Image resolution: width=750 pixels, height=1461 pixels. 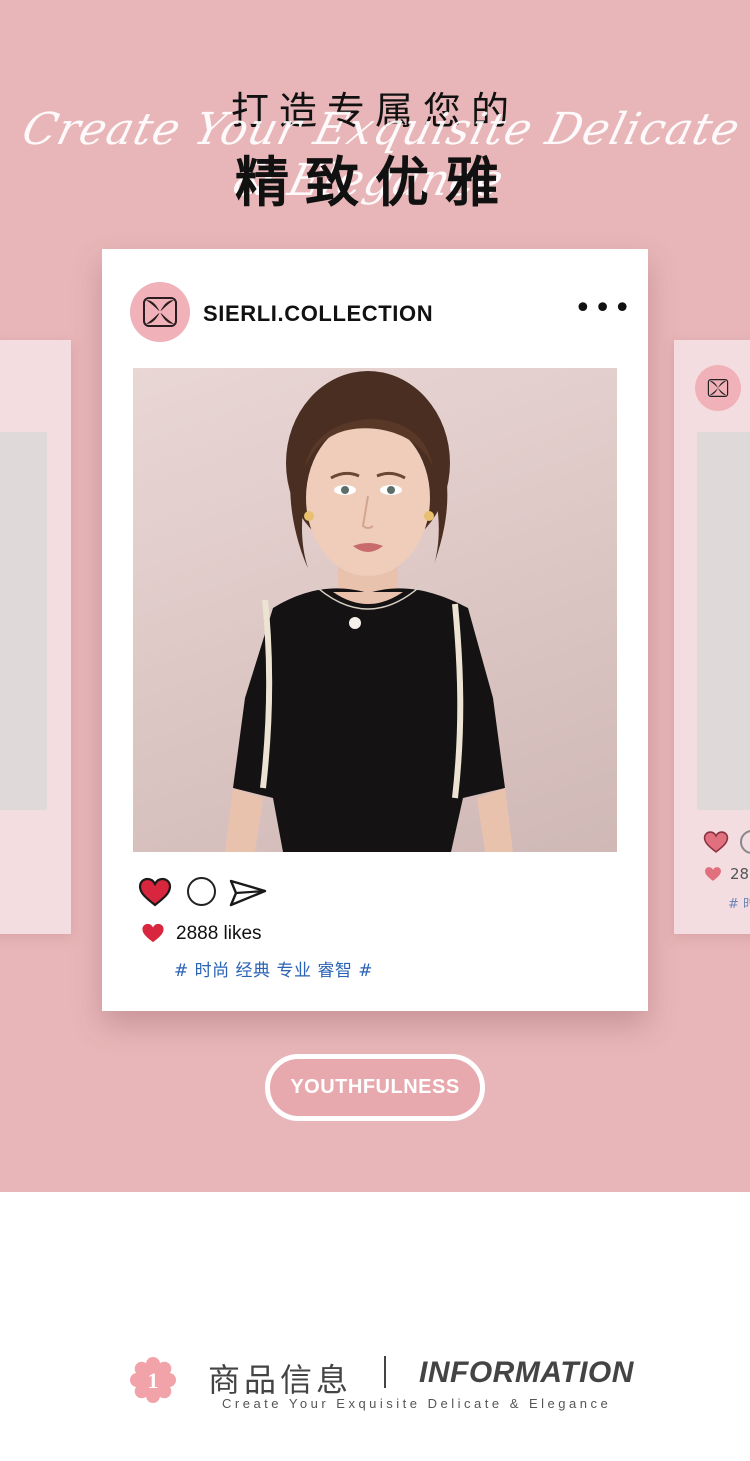 What do you see at coordinates (713, 874) in the screenshot?
I see `heart-small-icon` at bounding box center [713, 874].